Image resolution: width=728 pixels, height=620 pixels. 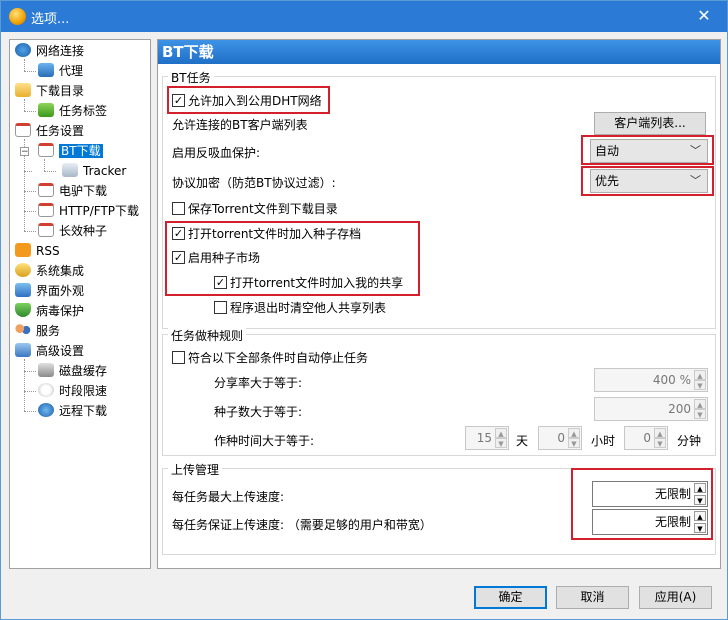 I want to click on tree-item-remote-download: 远程下载, so click(x=72, y=411).